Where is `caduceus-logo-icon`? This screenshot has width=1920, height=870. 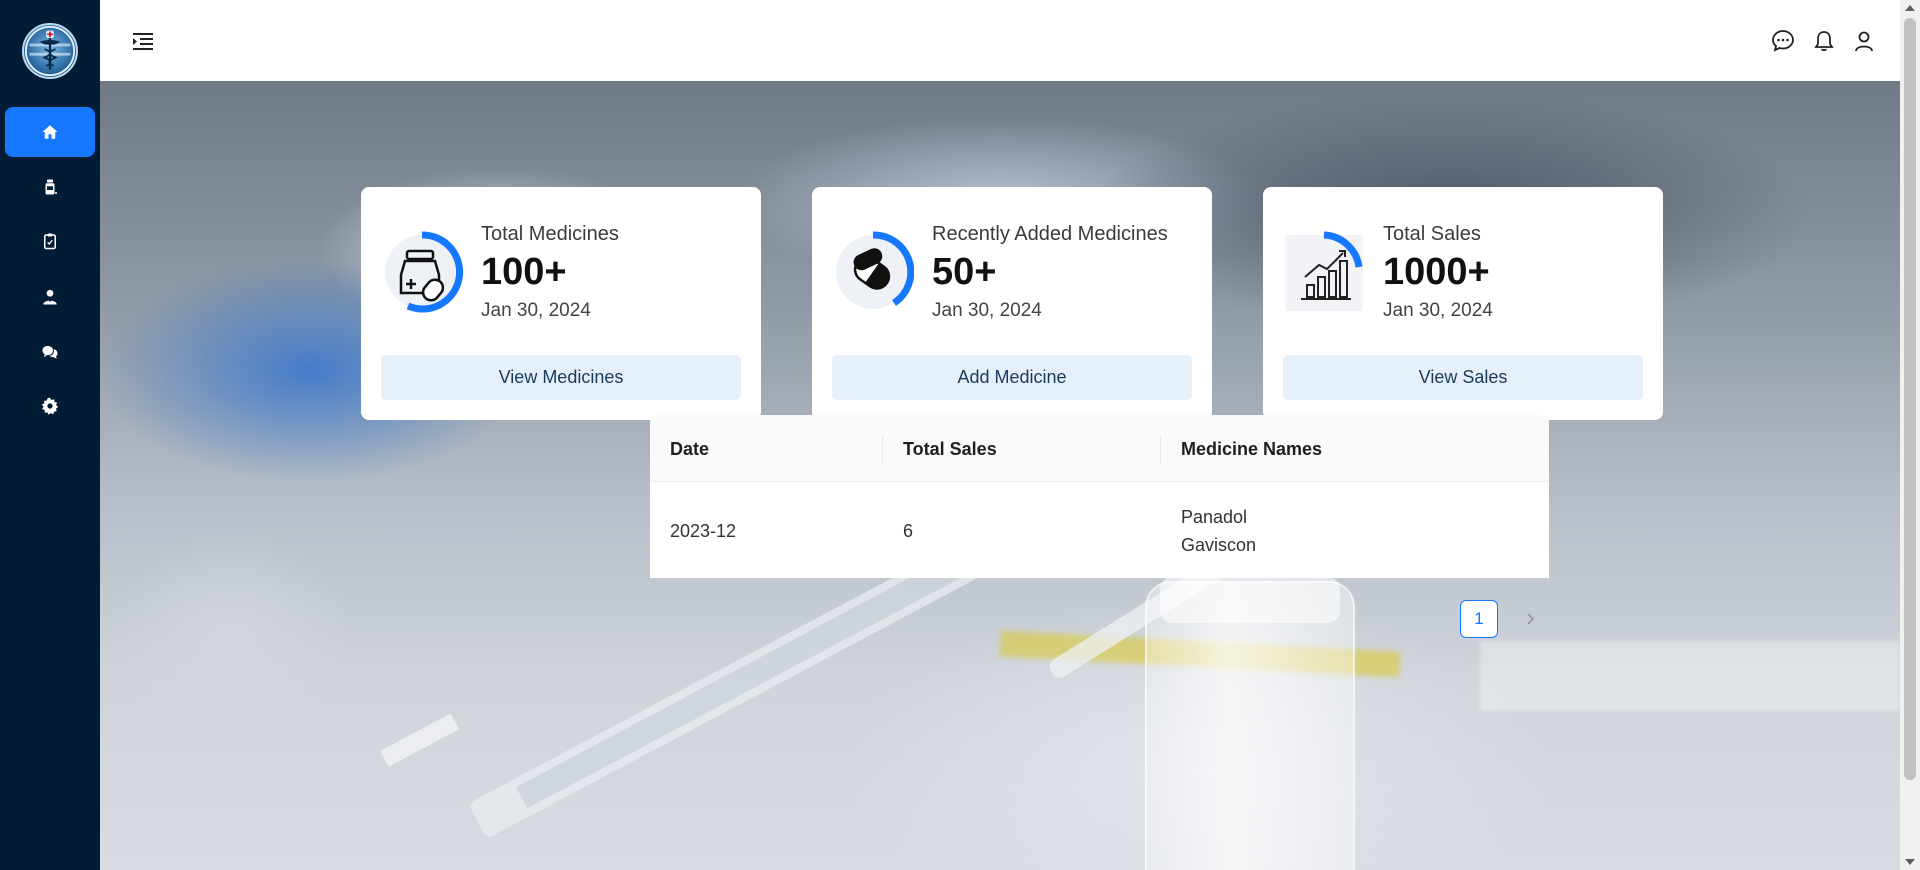 caduceus-logo-icon is located at coordinates (50, 51).